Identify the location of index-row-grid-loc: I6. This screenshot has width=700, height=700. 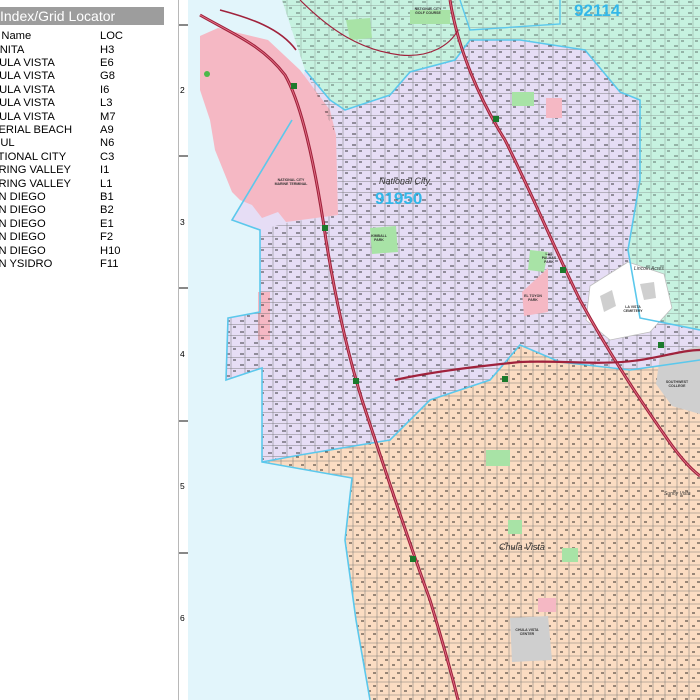
(105, 89).